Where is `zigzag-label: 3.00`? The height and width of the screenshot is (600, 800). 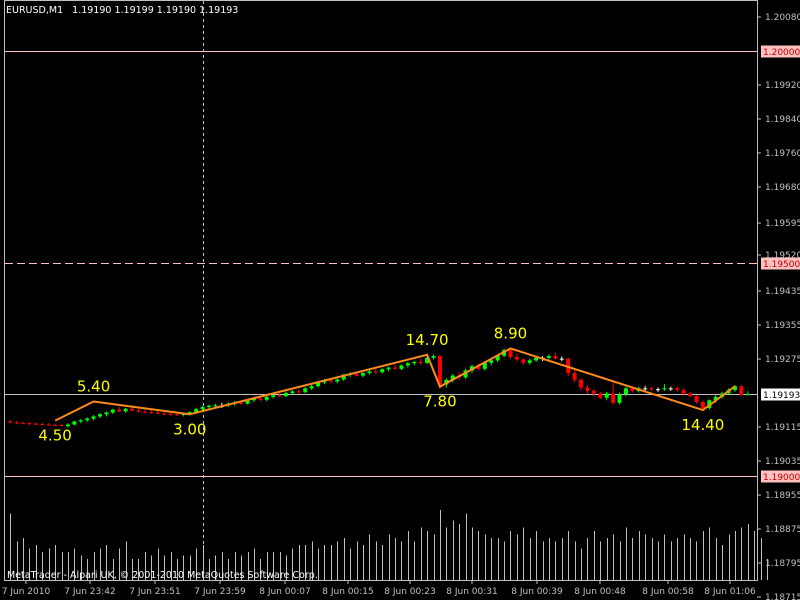 zigzag-label: 3.00 is located at coordinates (189, 429).